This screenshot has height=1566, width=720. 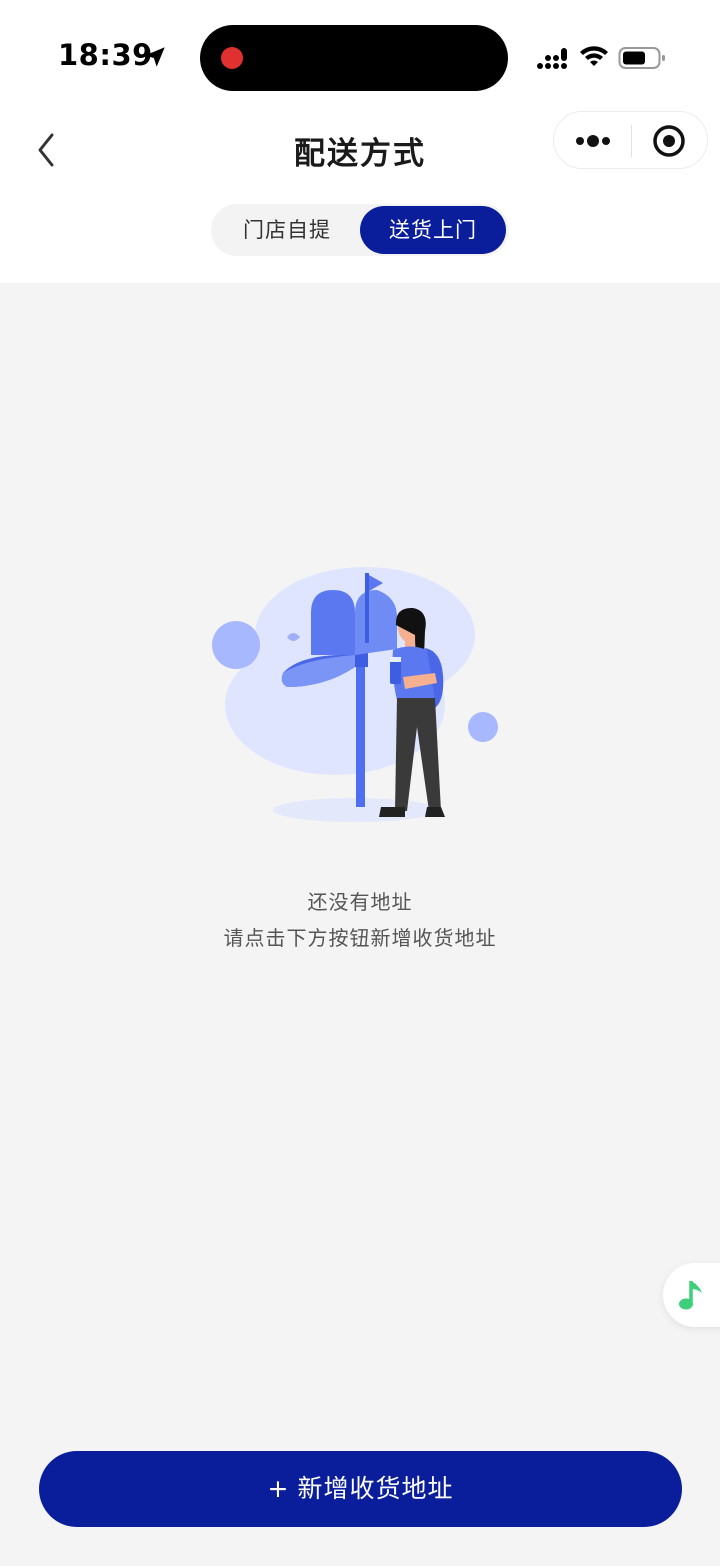 I want to click on plus-icon: +, so click(x=278, y=1488).